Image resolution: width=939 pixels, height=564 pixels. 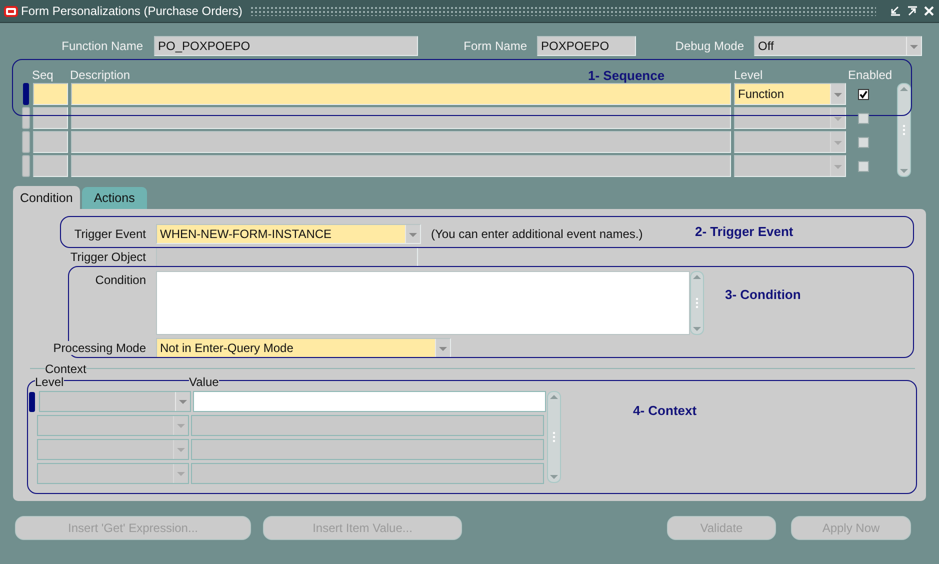 What do you see at coordinates (43, 75) in the screenshot?
I see `column-header: Seq` at bounding box center [43, 75].